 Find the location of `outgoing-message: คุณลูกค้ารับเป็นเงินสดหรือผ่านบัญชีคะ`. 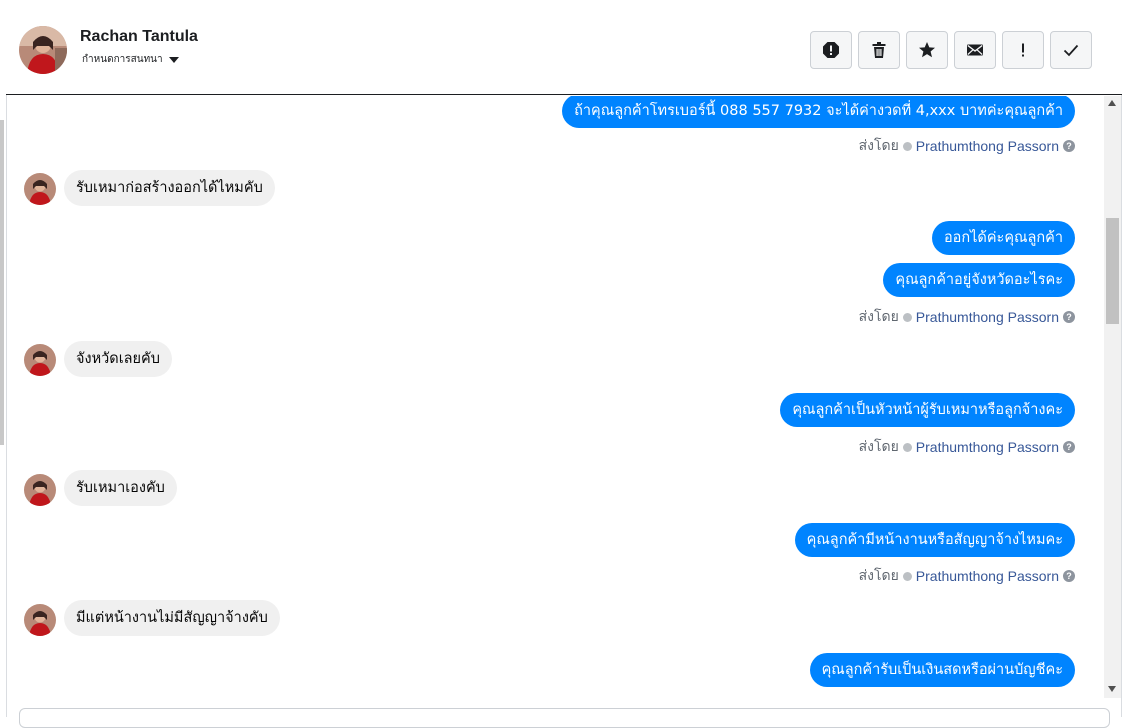

outgoing-message: คุณลูกค้ารับเป็นเงินสดหรือผ่านบัญชีคะ is located at coordinates (942, 670).